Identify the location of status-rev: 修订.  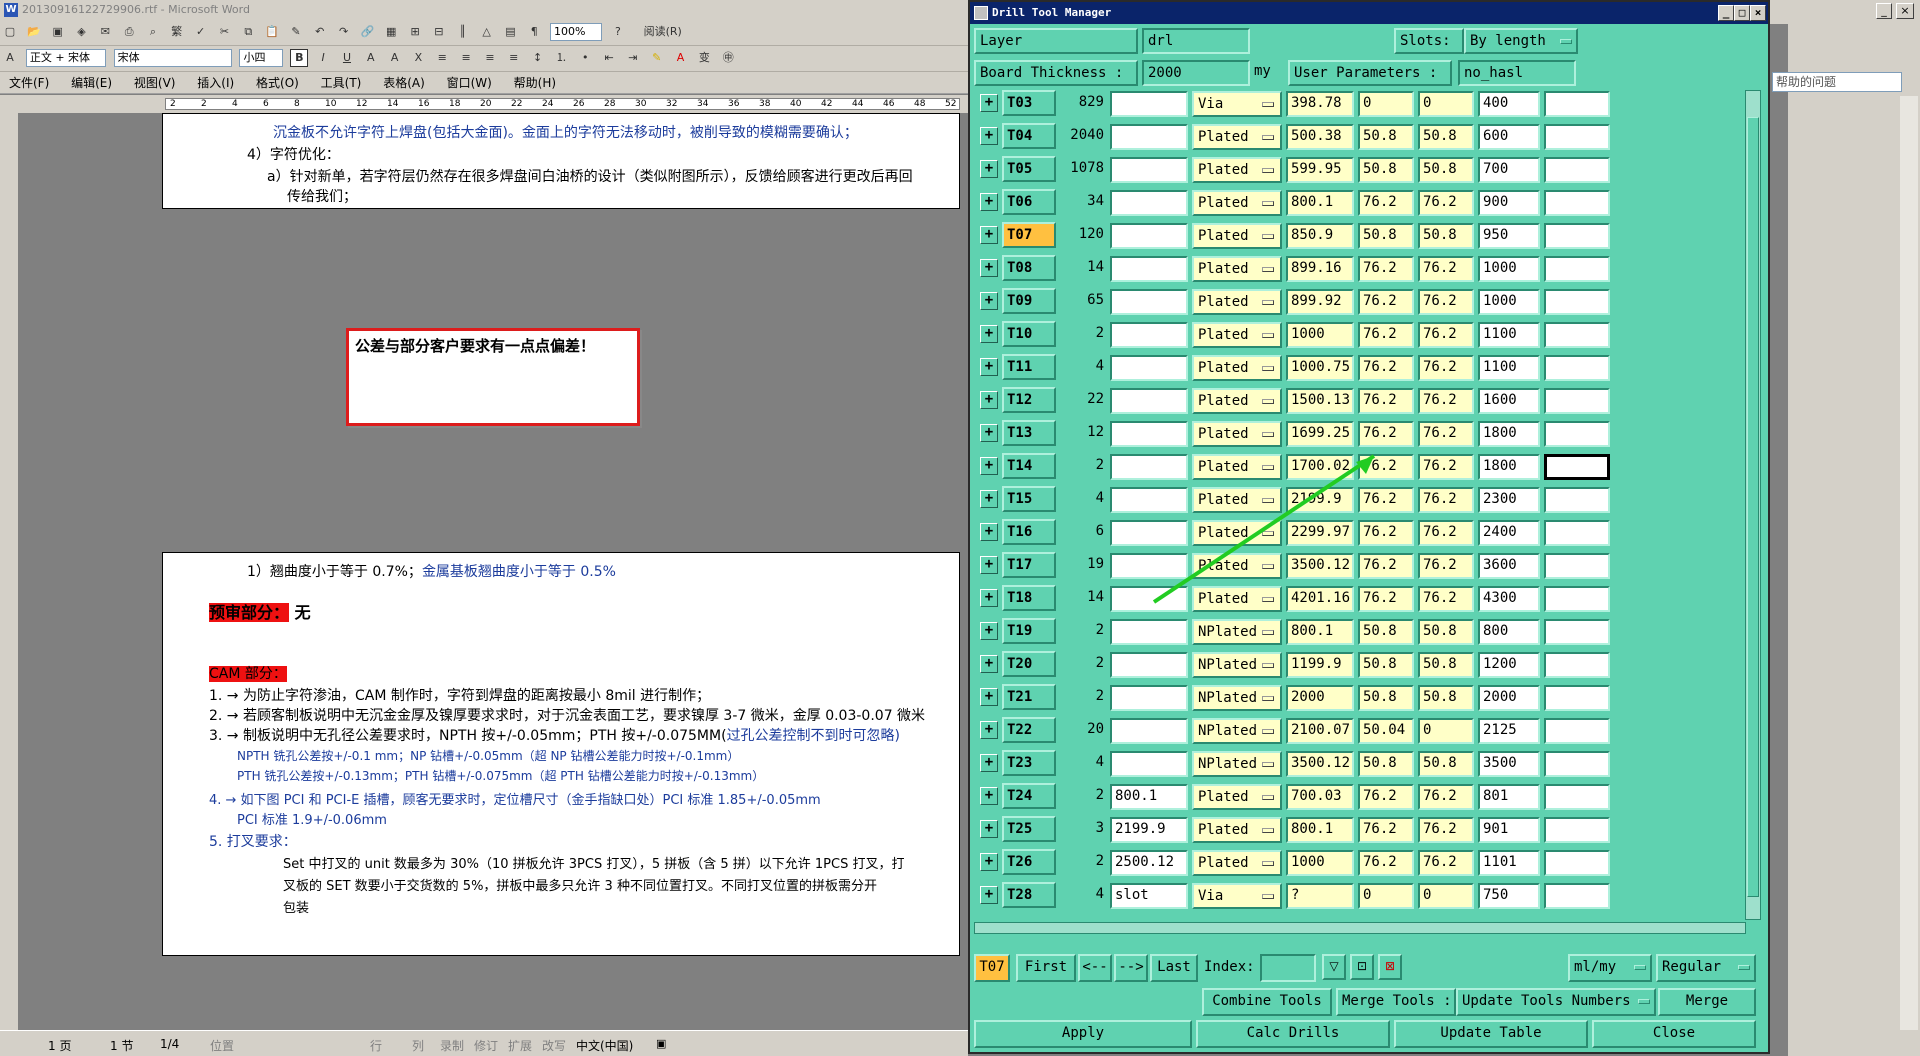
(486, 1045).